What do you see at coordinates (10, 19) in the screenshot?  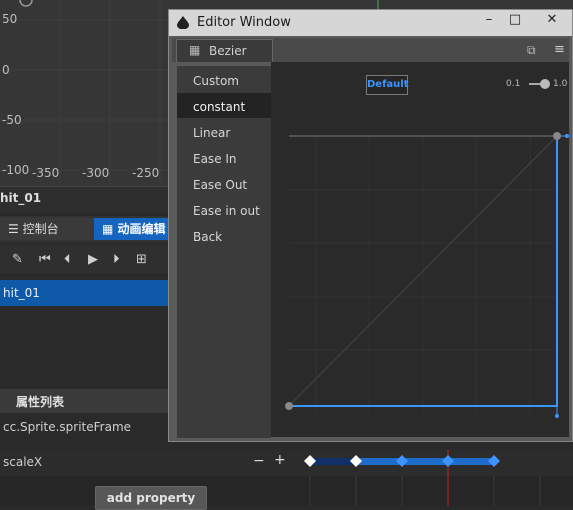 I see `y-tick: 50` at bounding box center [10, 19].